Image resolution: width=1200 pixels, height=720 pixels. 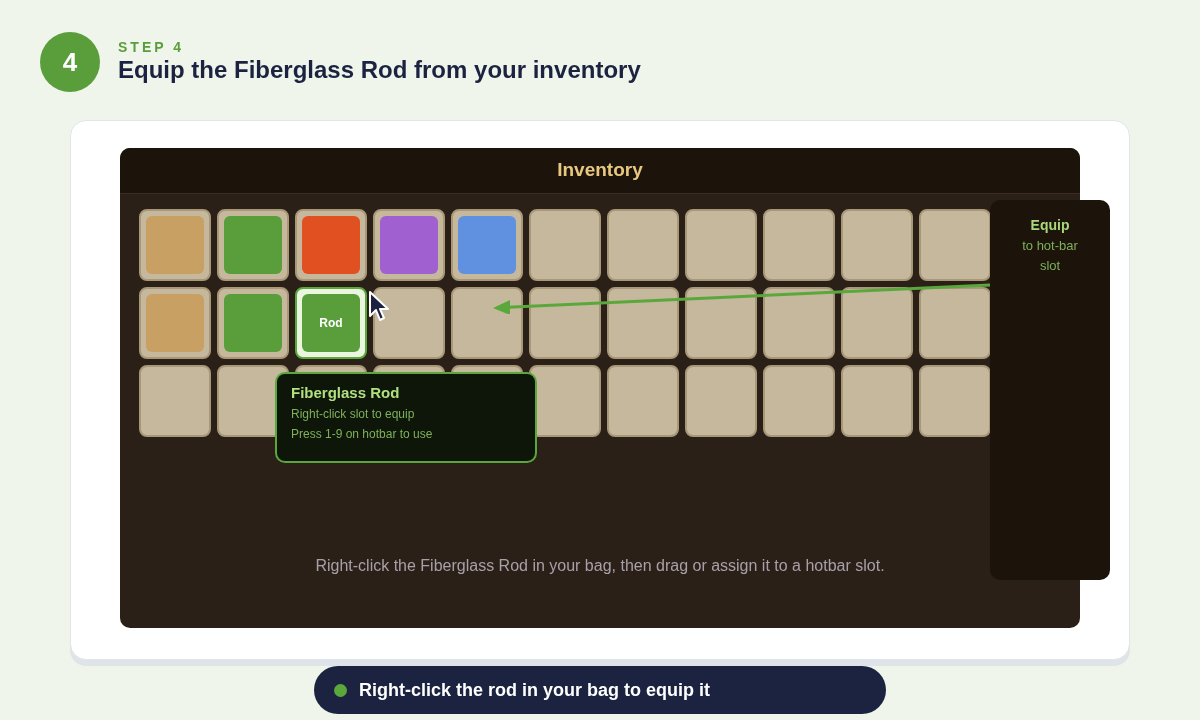 What do you see at coordinates (379, 307) in the screenshot?
I see `cursor-icon` at bounding box center [379, 307].